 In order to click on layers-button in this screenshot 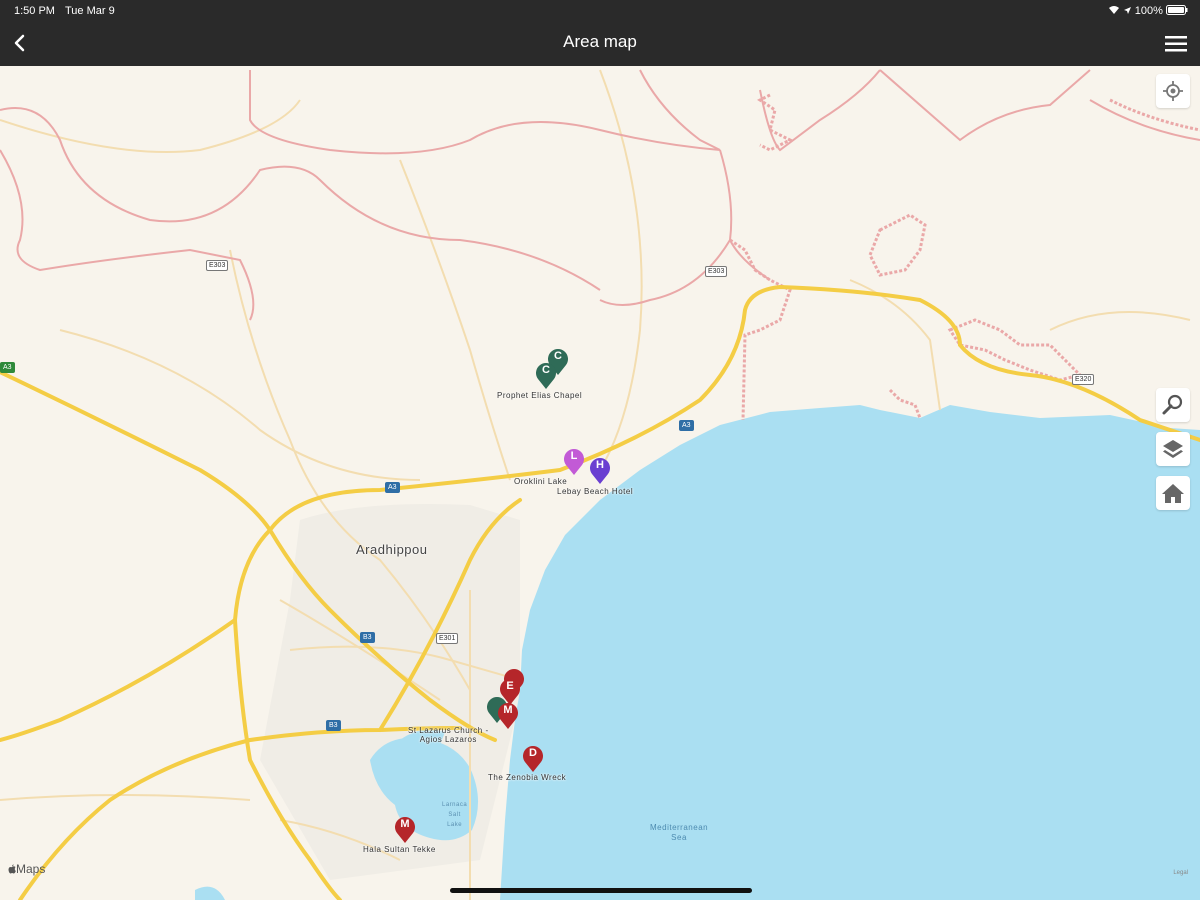, I will do `click(1173, 449)`.